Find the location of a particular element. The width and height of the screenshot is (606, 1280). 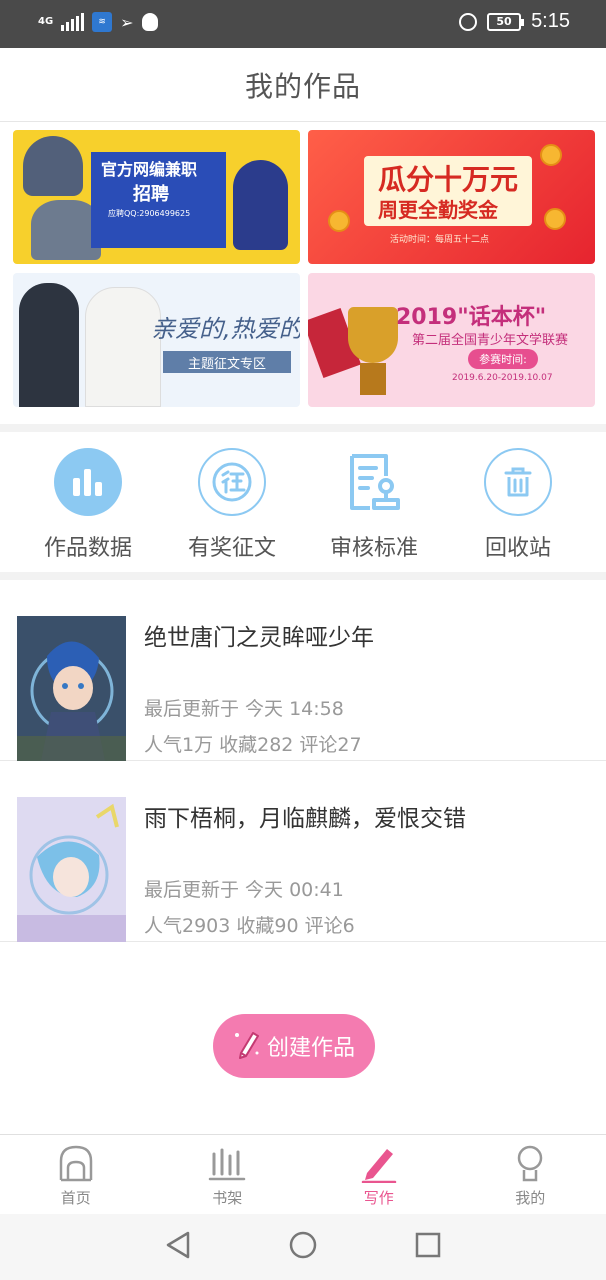

tab-label: 首页 is located at coordinates (75, 1198).